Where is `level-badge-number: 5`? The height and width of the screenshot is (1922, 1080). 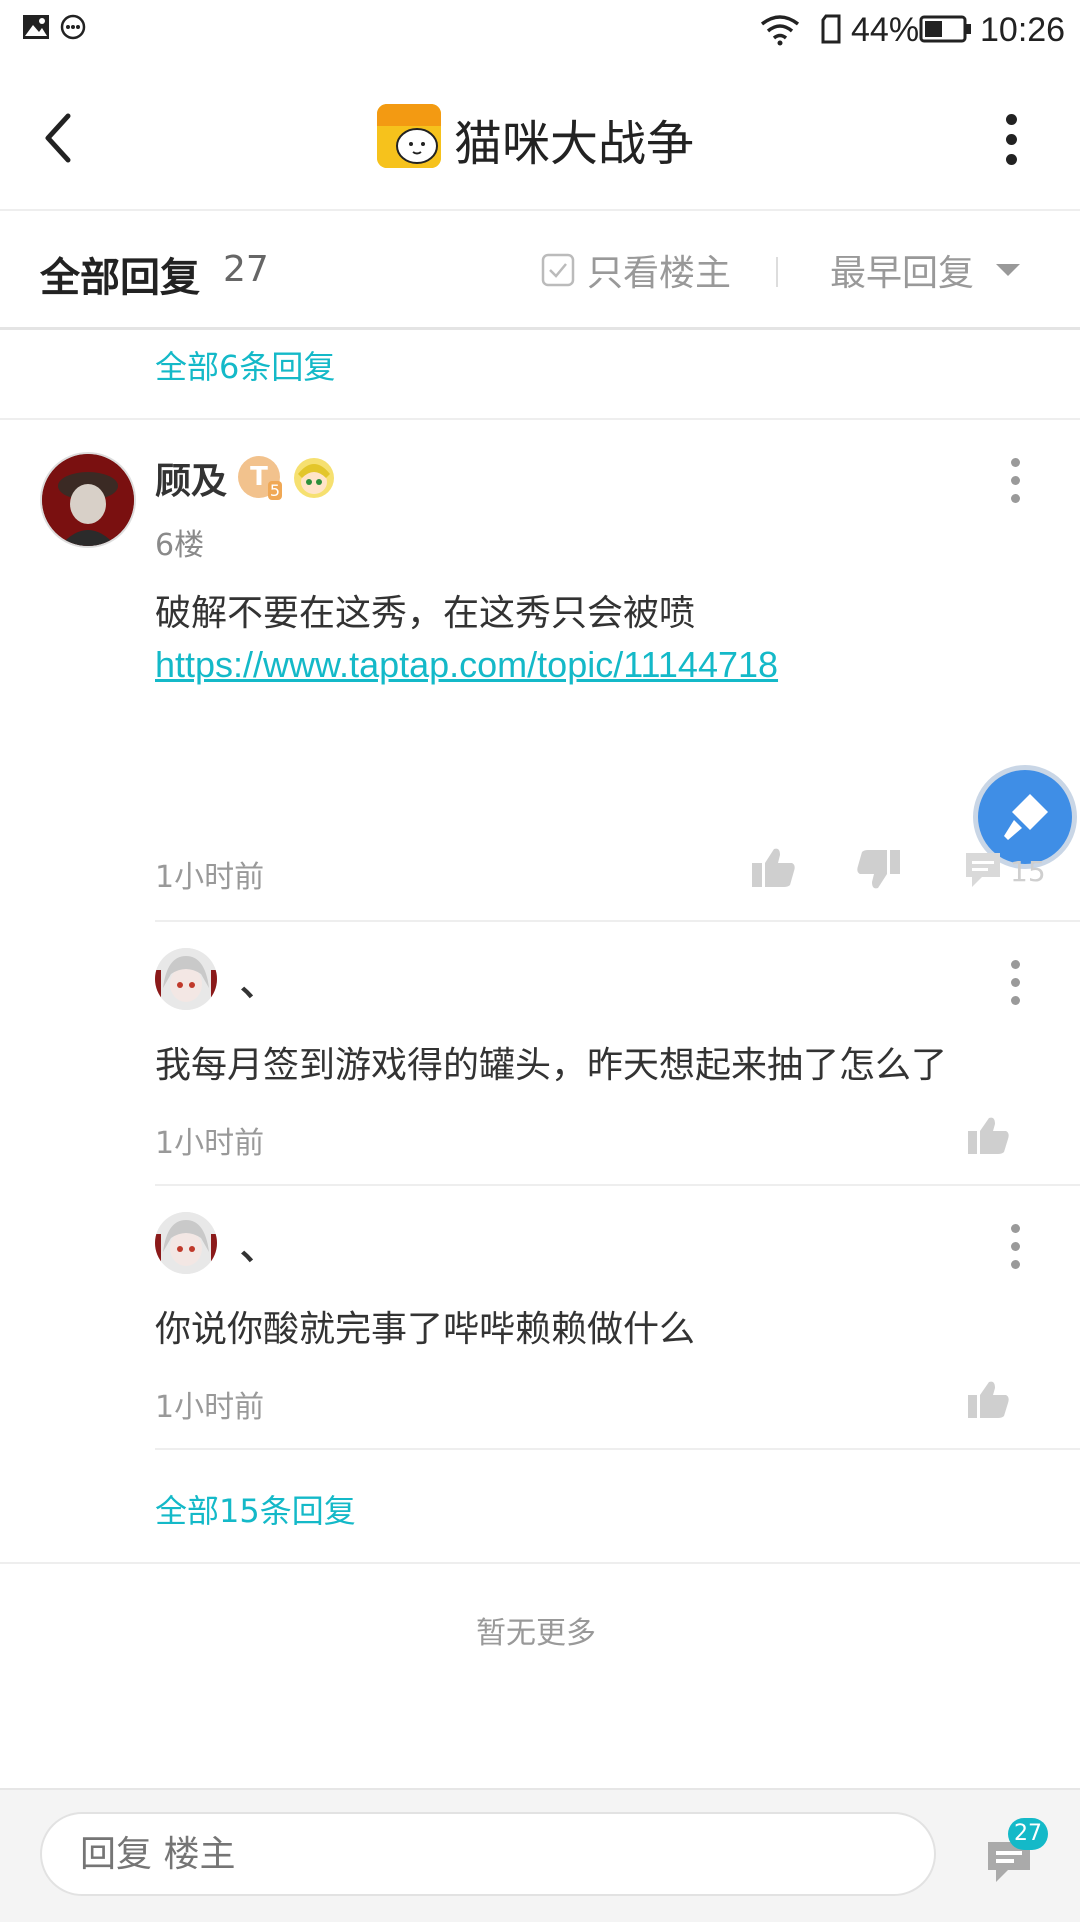
level-badge-number: 5 is located at coordinates (274, 490).